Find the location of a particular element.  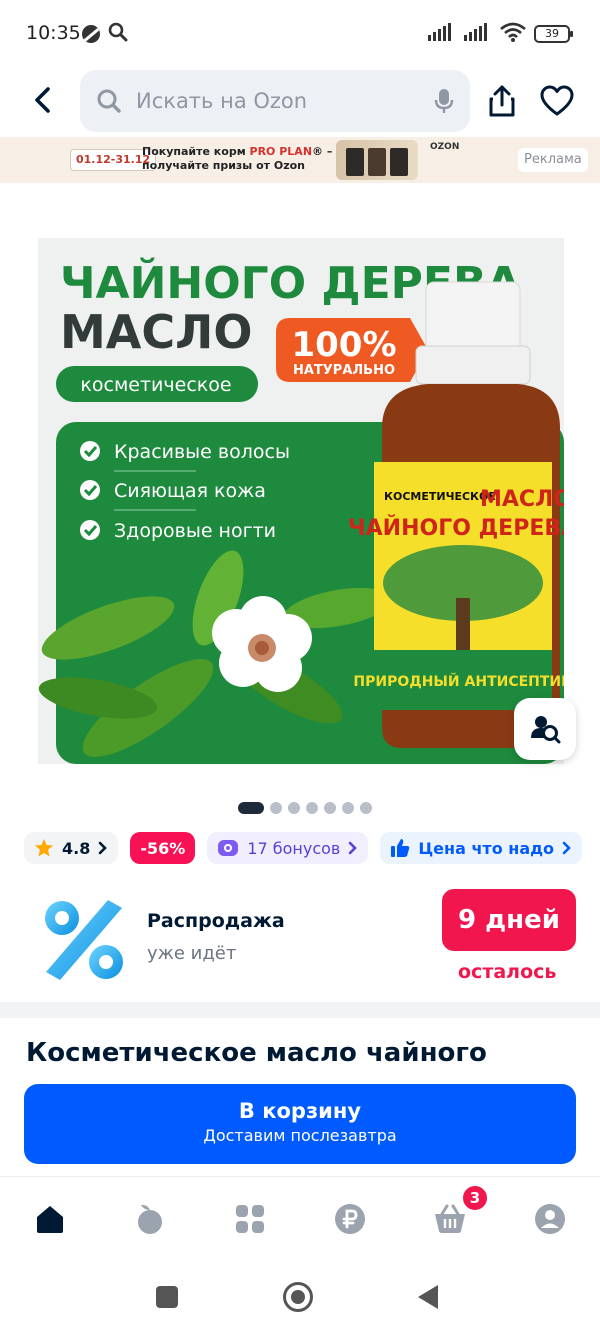

grid-icon is located at coordinates (250, 1219).